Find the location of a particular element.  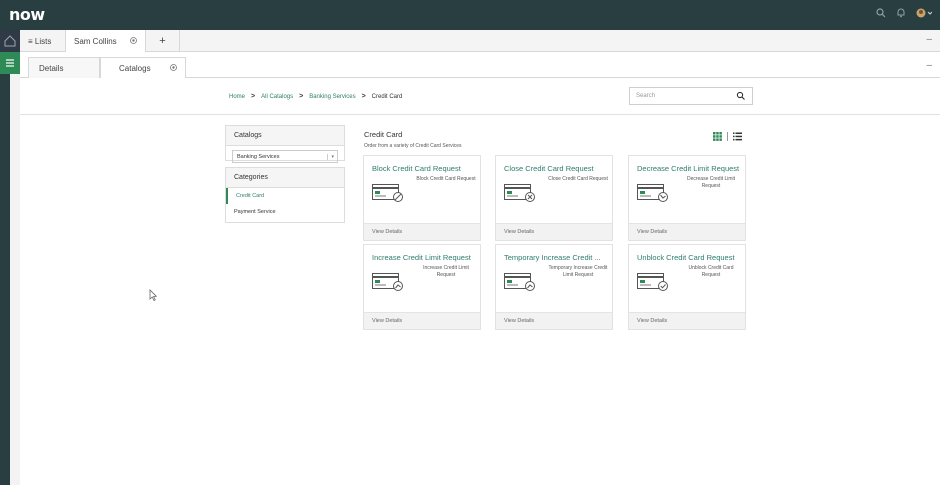

breadcrumb-all-catalogs: All Catalogs is located at coordinates (277, 97).